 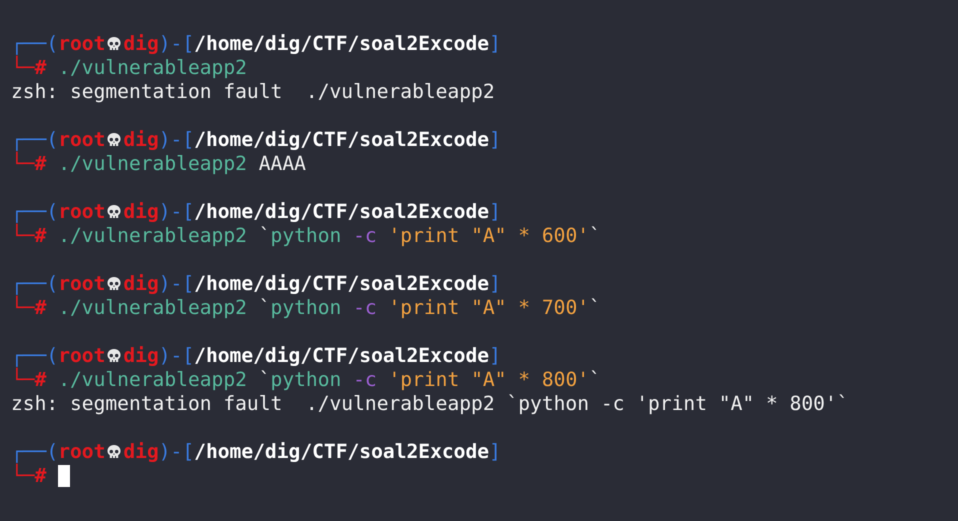 I want to click on output-text: zsh: segmentation fault ./vulnerableapp2 `python -c 'print "A" * 800'`, so click(x=430, y=404).